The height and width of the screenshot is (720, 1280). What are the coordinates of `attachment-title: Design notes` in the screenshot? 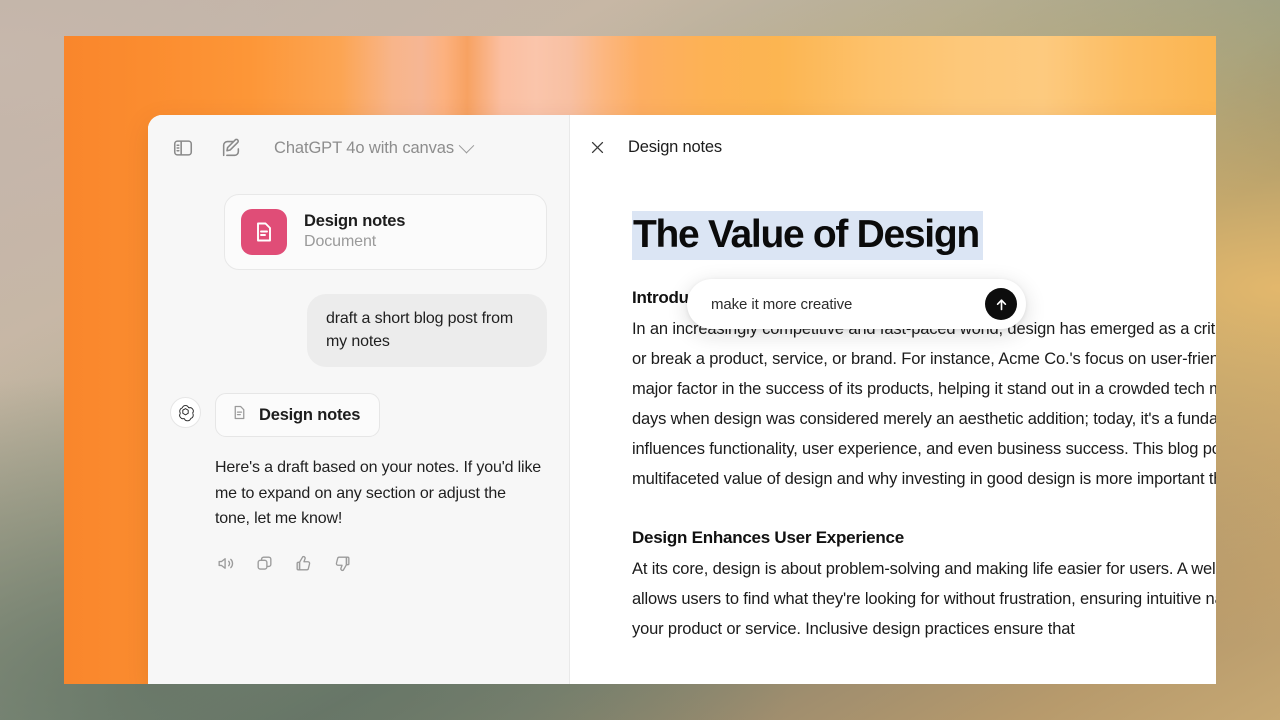 It's located at (355, 220).